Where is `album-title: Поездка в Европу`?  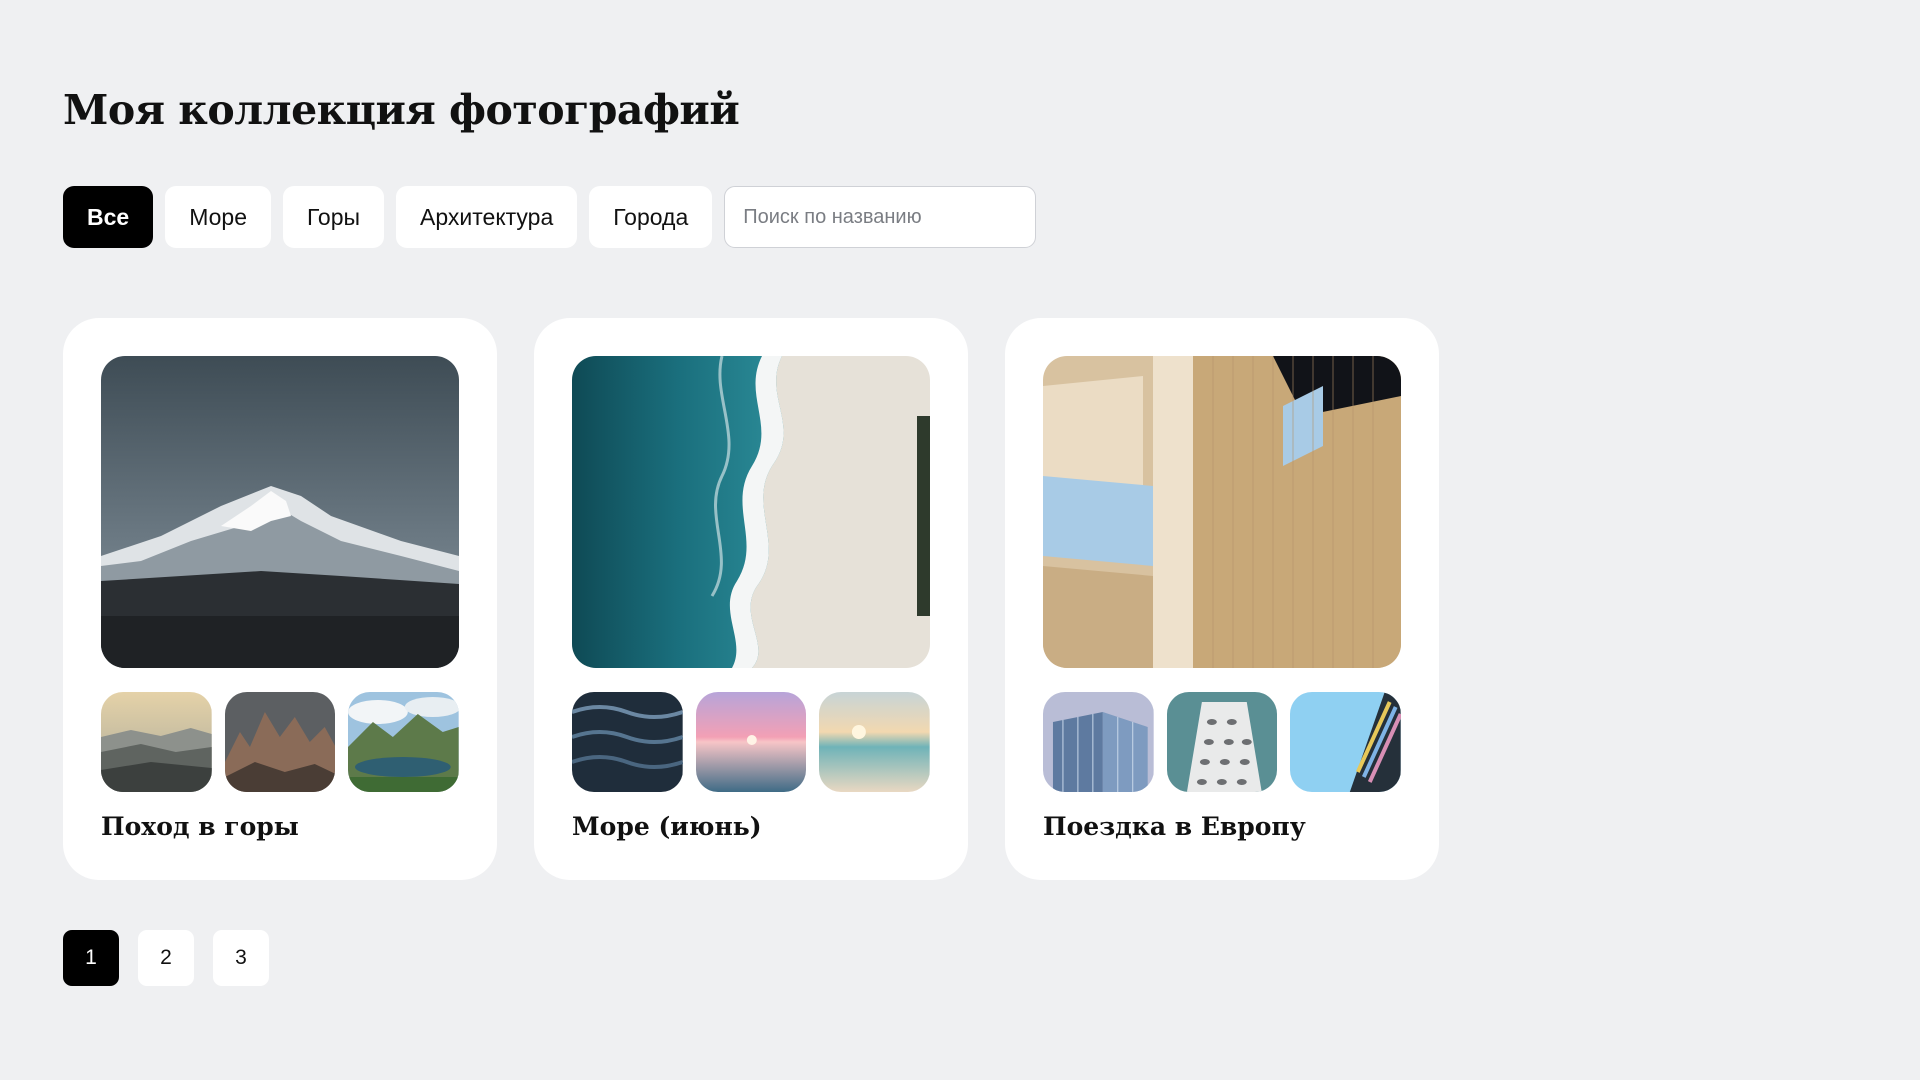 album-title: Поездка в Европу is located at coordinates (1174, 826).